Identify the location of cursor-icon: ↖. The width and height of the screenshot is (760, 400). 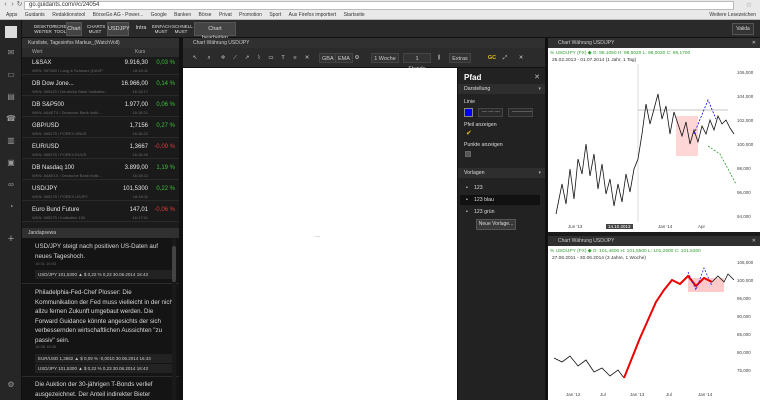
(195, 58).